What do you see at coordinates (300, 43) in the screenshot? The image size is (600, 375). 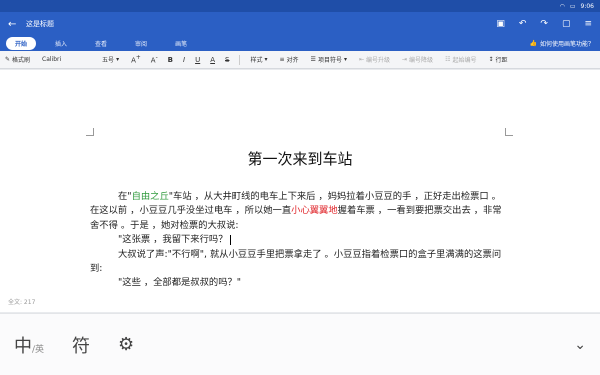 I see `ribbon-tabs: 开始 插入 查看 审阅 画笔 👍 如何使用画笔功能？` at bounding box center [300, 43].